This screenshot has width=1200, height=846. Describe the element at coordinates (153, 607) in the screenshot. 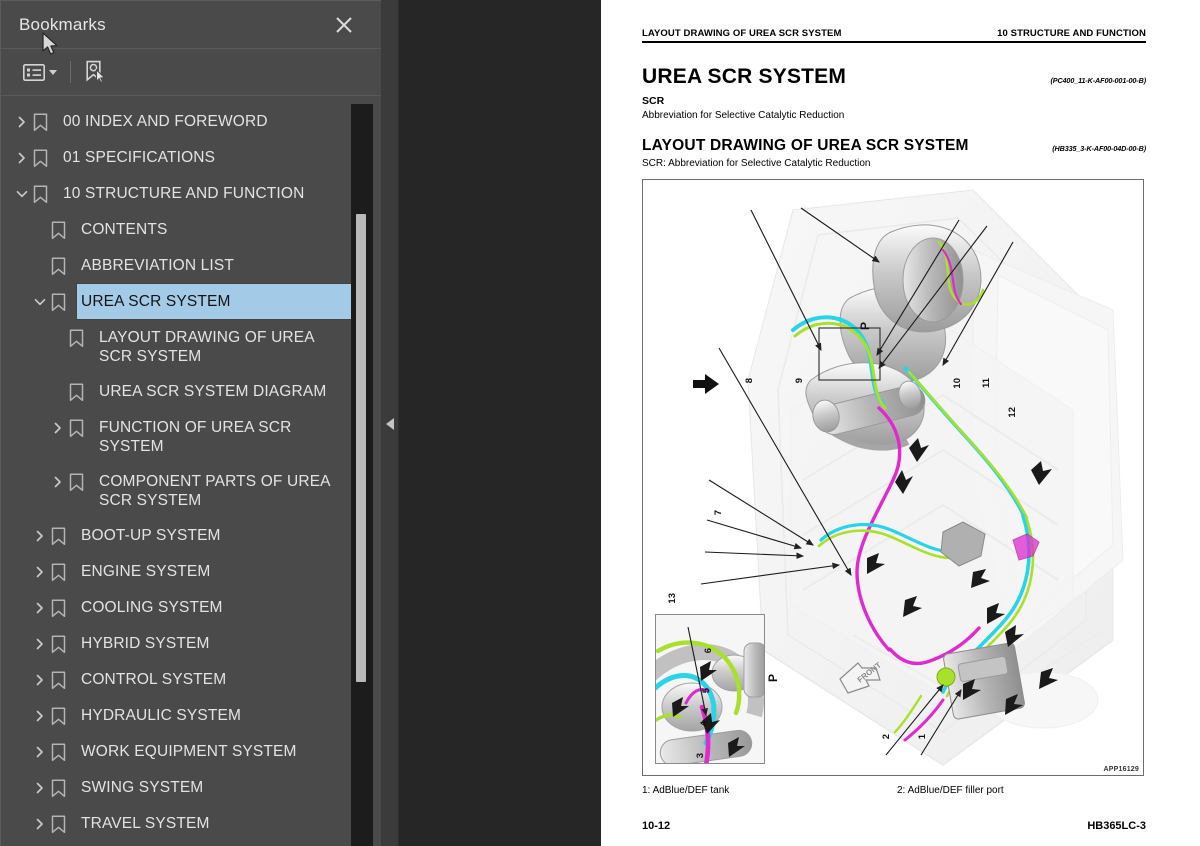

I see `bookmark-label: COOLING SYSTEM` at that location.